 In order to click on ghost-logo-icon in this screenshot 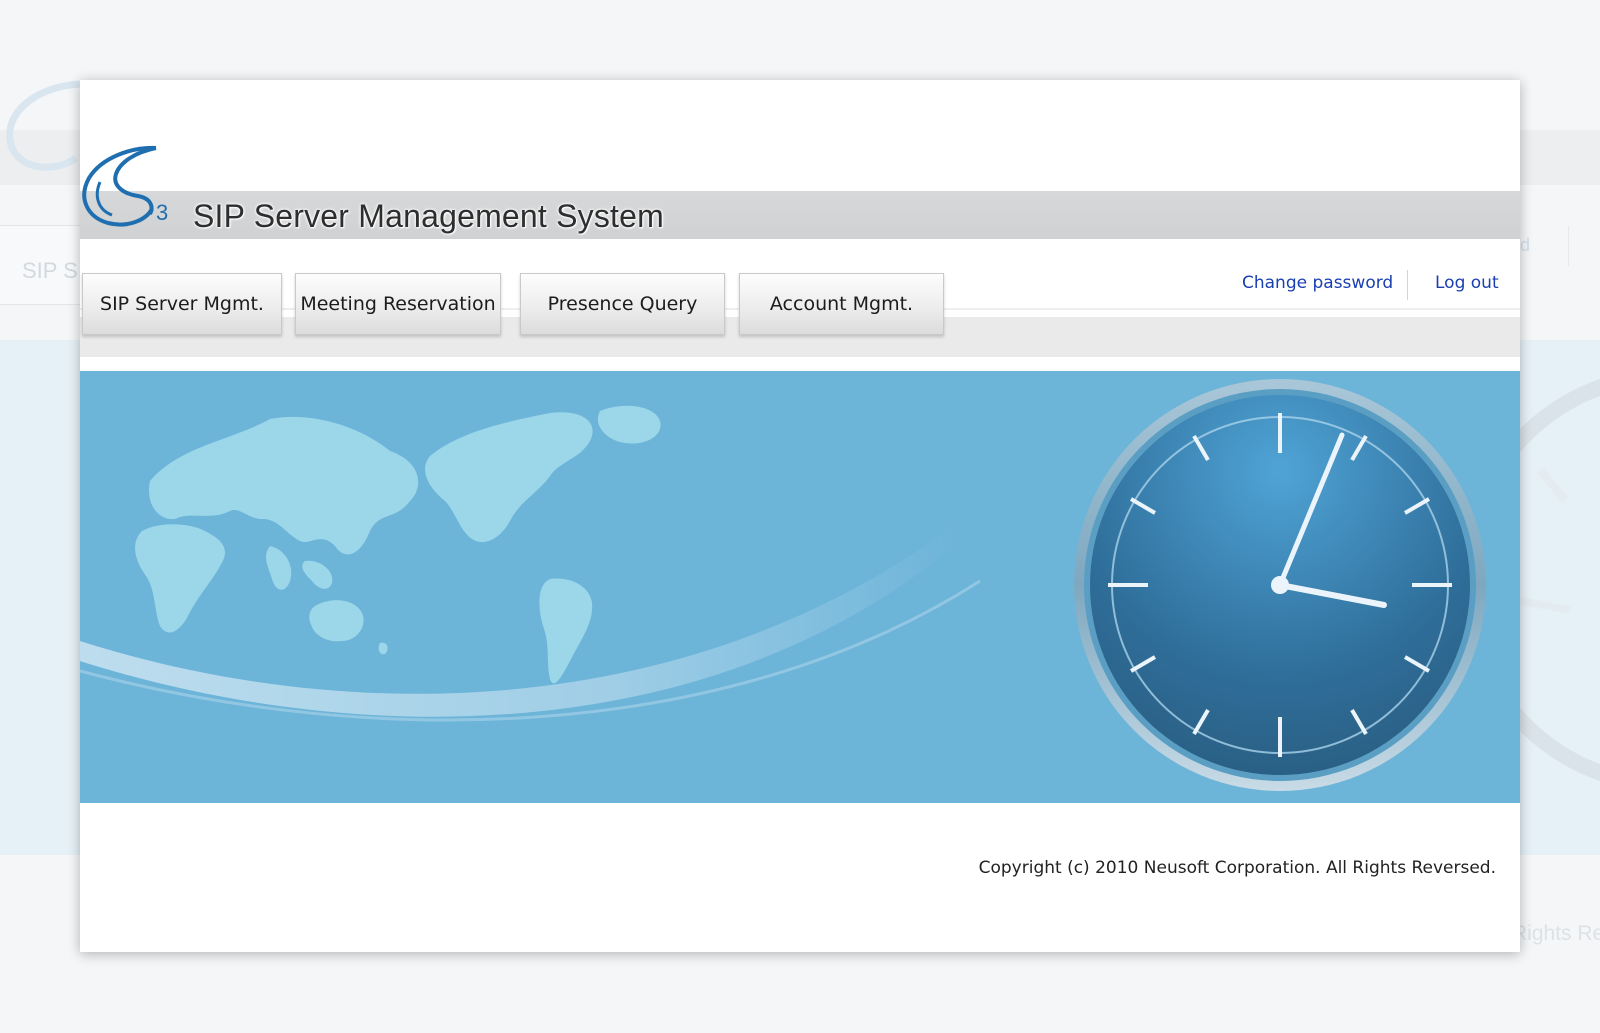, I will do `click(43, 125)`.